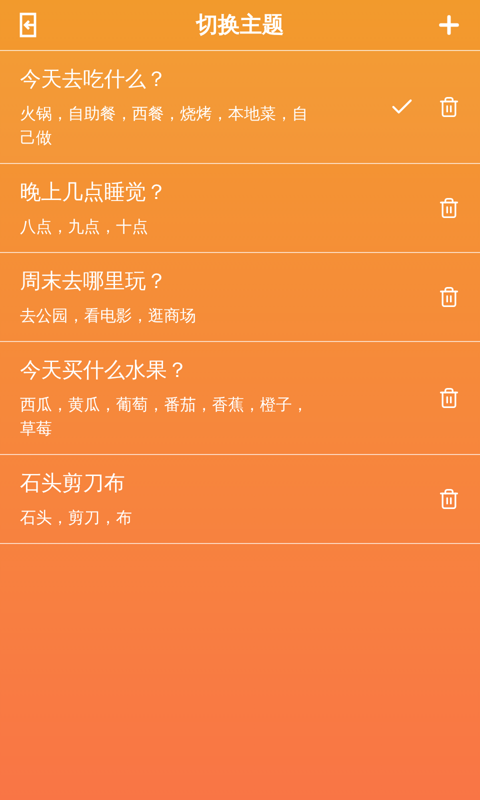 The image size is (480, 800). I want to click on topic-row: 晚上几点睡觉？ 八点，九点，十点, so click(240, 208).